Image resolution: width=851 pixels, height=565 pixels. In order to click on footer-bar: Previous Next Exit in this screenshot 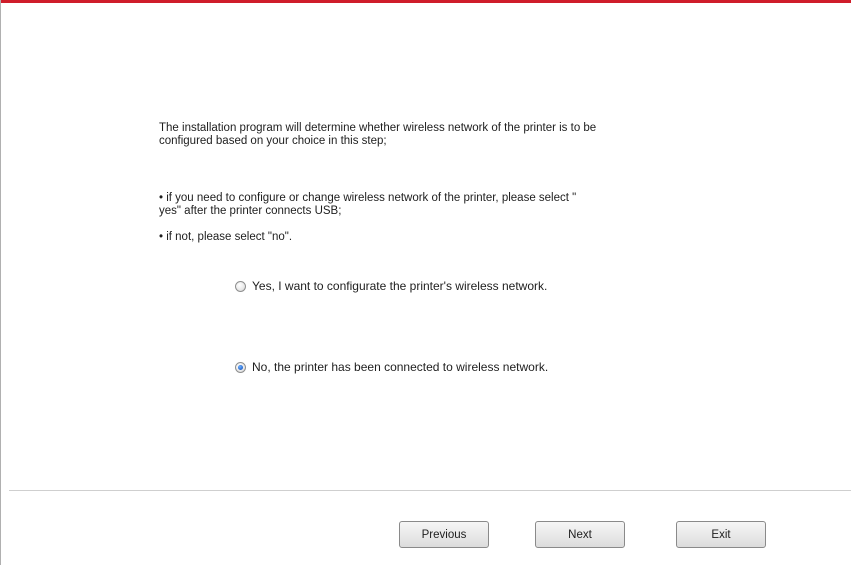, I will do `click(426, 528)`.